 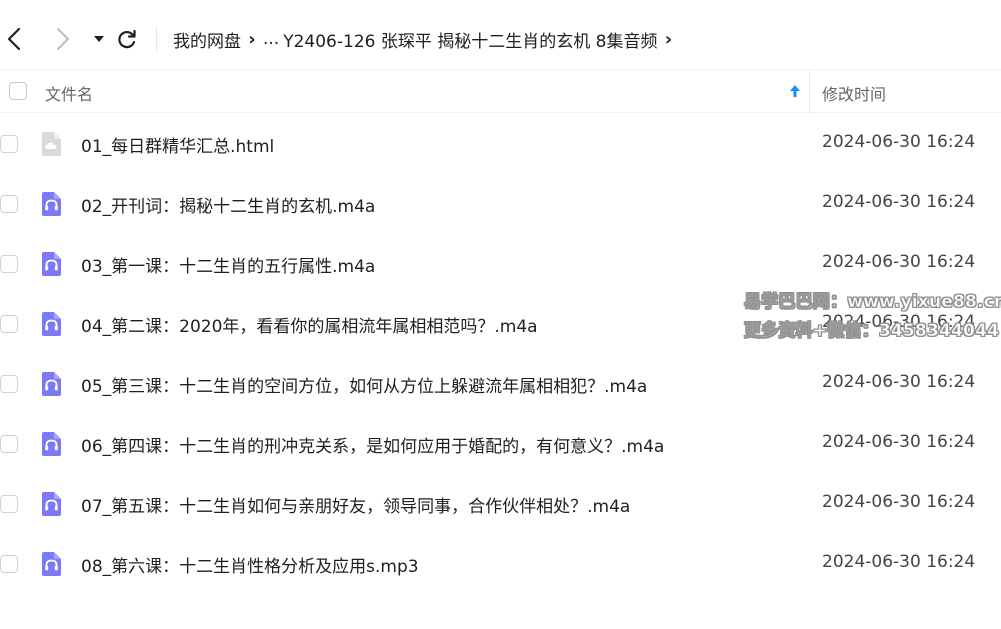 What do you see at coordinates (177, 144) in the screenshot?
I see `file-name: 01_每日群精华汇总.html` at bounding box center [177, 144].